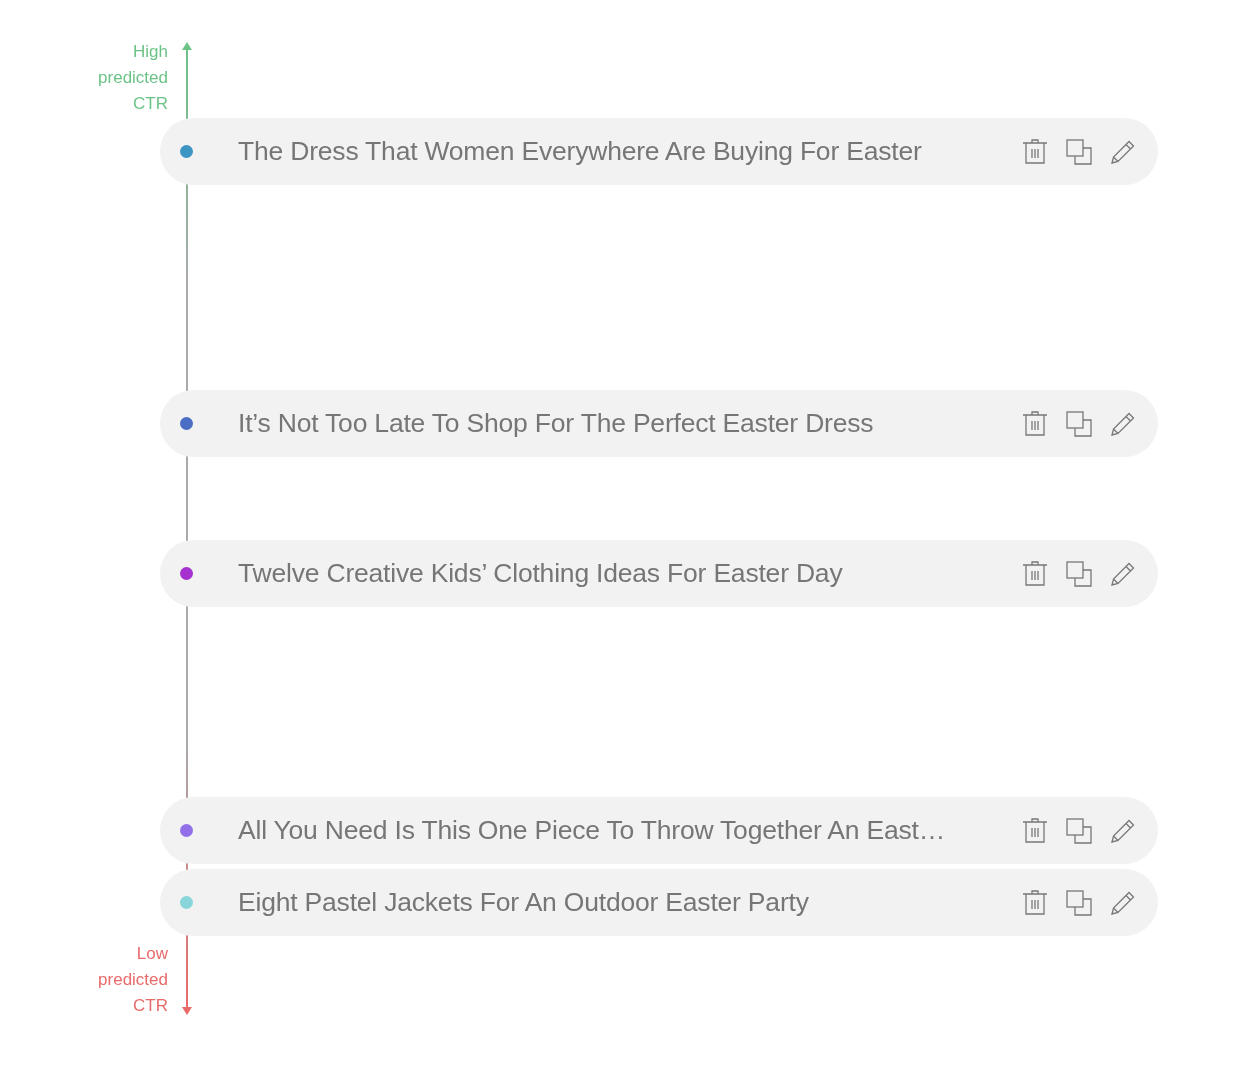 The width and height of the screenshot is (1250, 1072). What do you see at coordinates (524, 902) in the screenshot?
I see `headline-title: Eight Pastel Jackets For An Outdoor Easter Party` at bounding box center [524, 902].